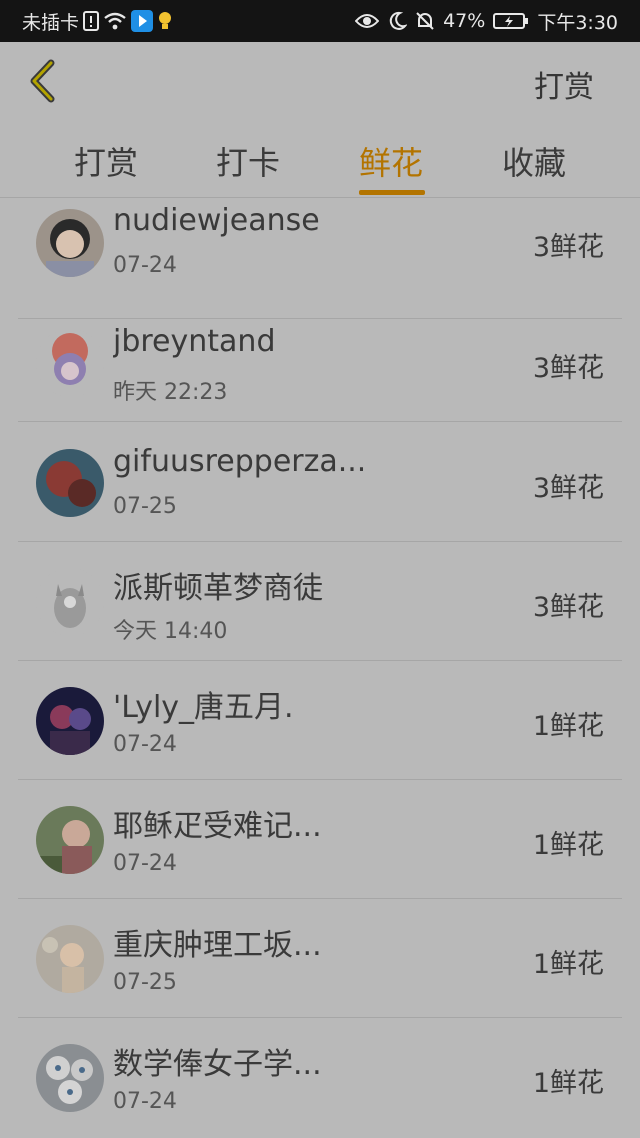 The height and width of the screenshot is (1138, 640). Describe the element at coordinates (203, 707) in the screenshot. I see `user-name: 'Lyly_唐五月.` at that location.